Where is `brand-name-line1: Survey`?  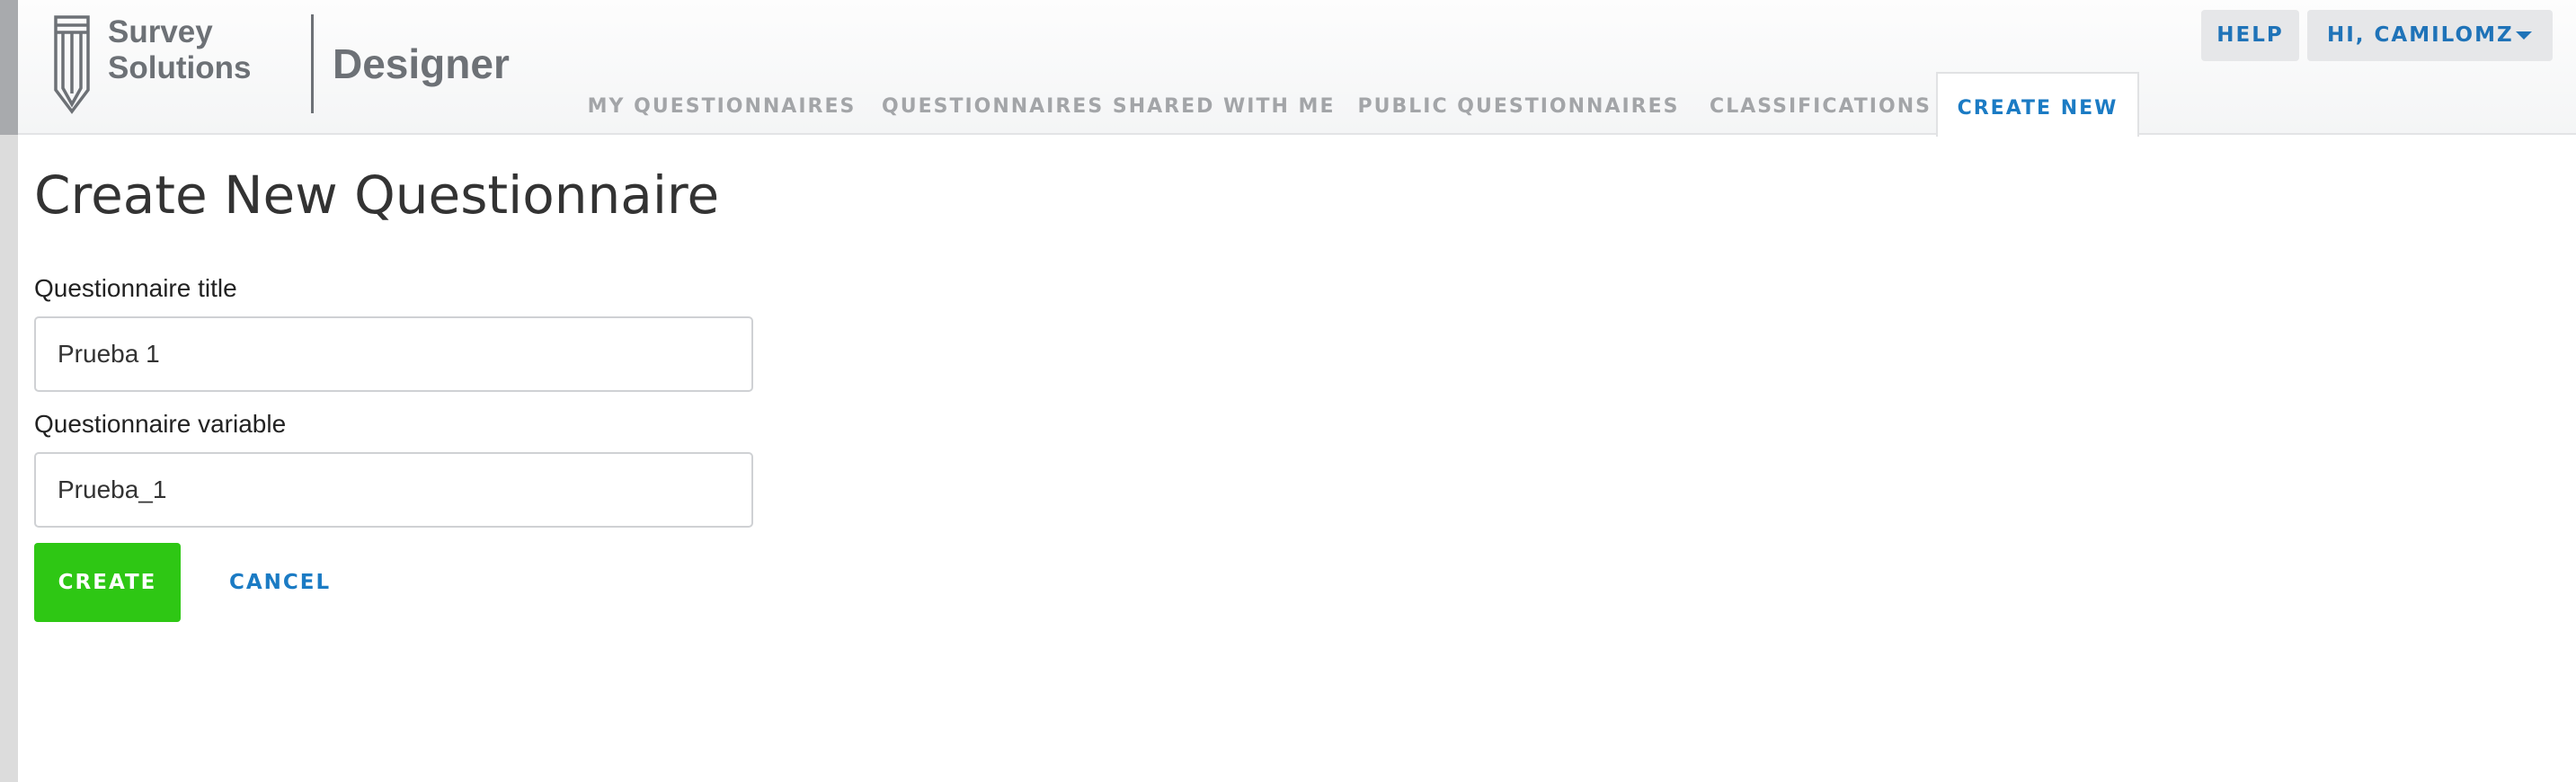 brand-name-line1: Survey is located at coordinates (160, 31).